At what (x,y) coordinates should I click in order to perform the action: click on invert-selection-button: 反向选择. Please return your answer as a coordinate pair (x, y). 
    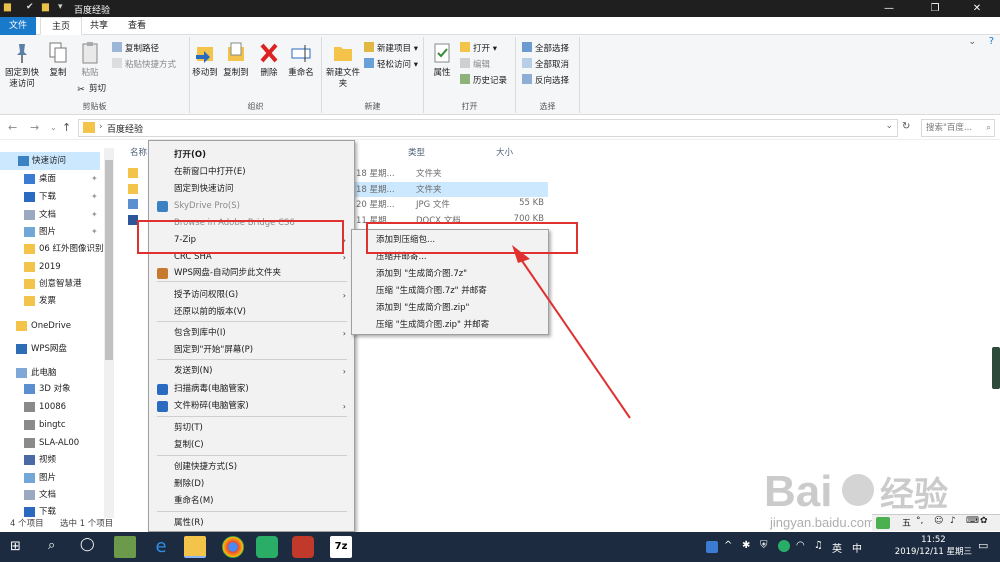
    Looking at the image, I should click on (545, 80).